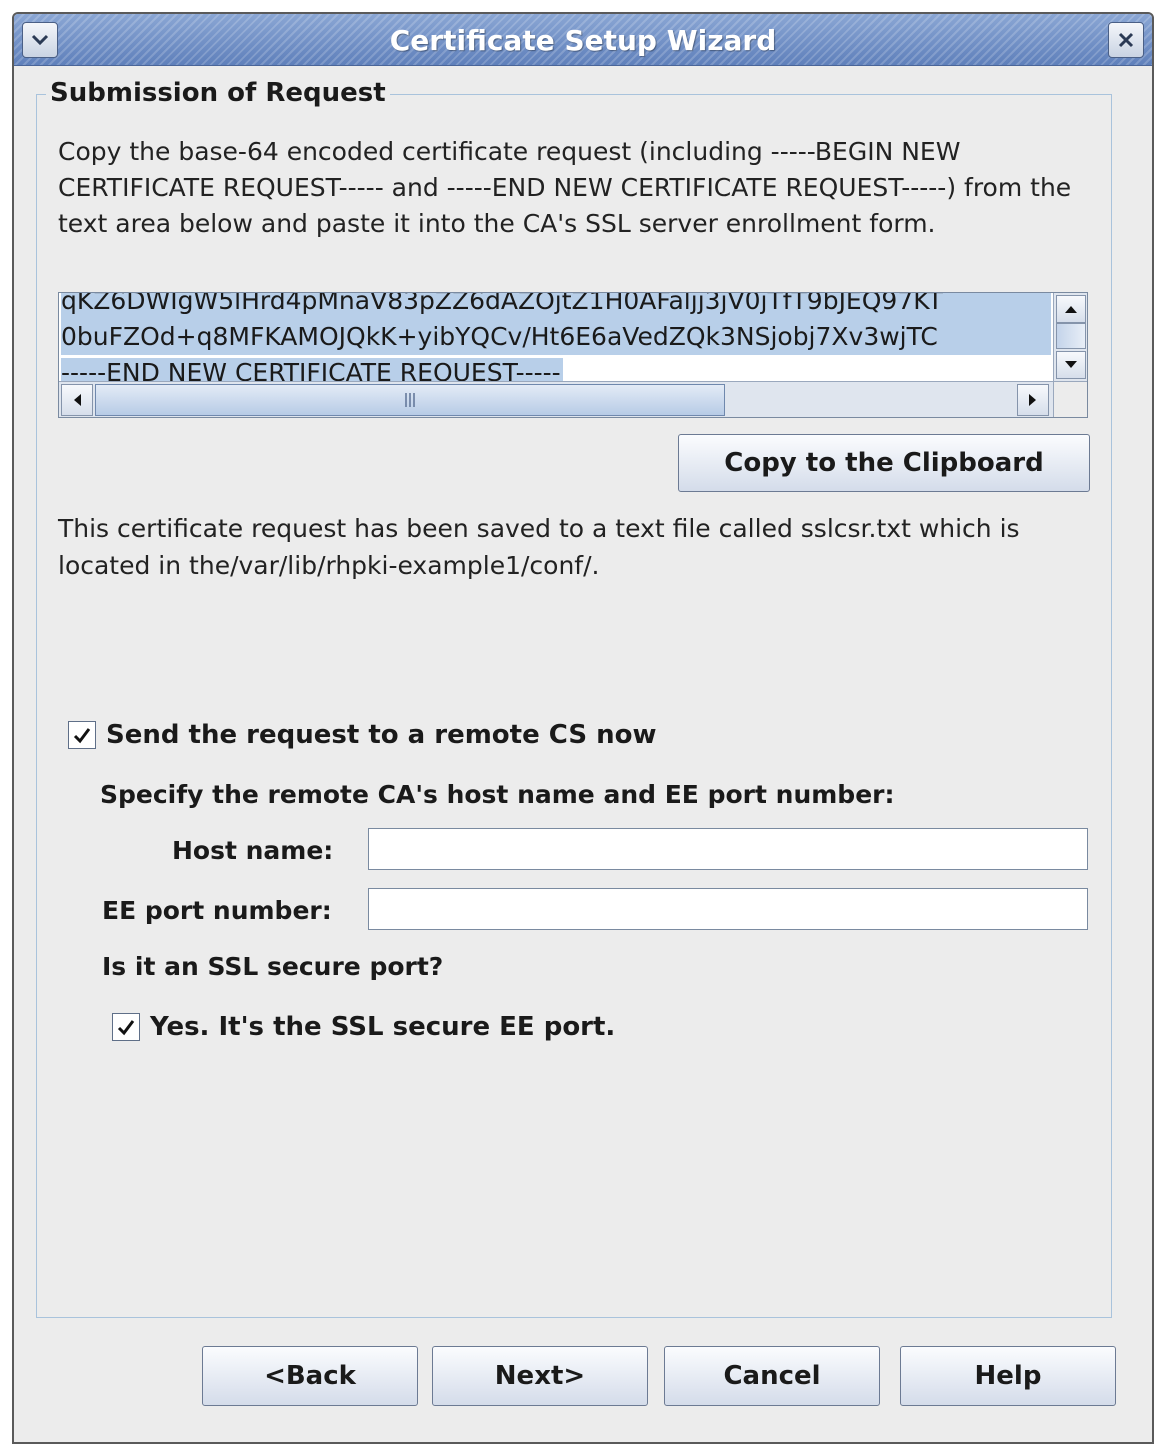 The image size is (1154, 1444). I want to click on send-remote-checkbox-row: Send the request to a remote CS now, so click(362, 735).